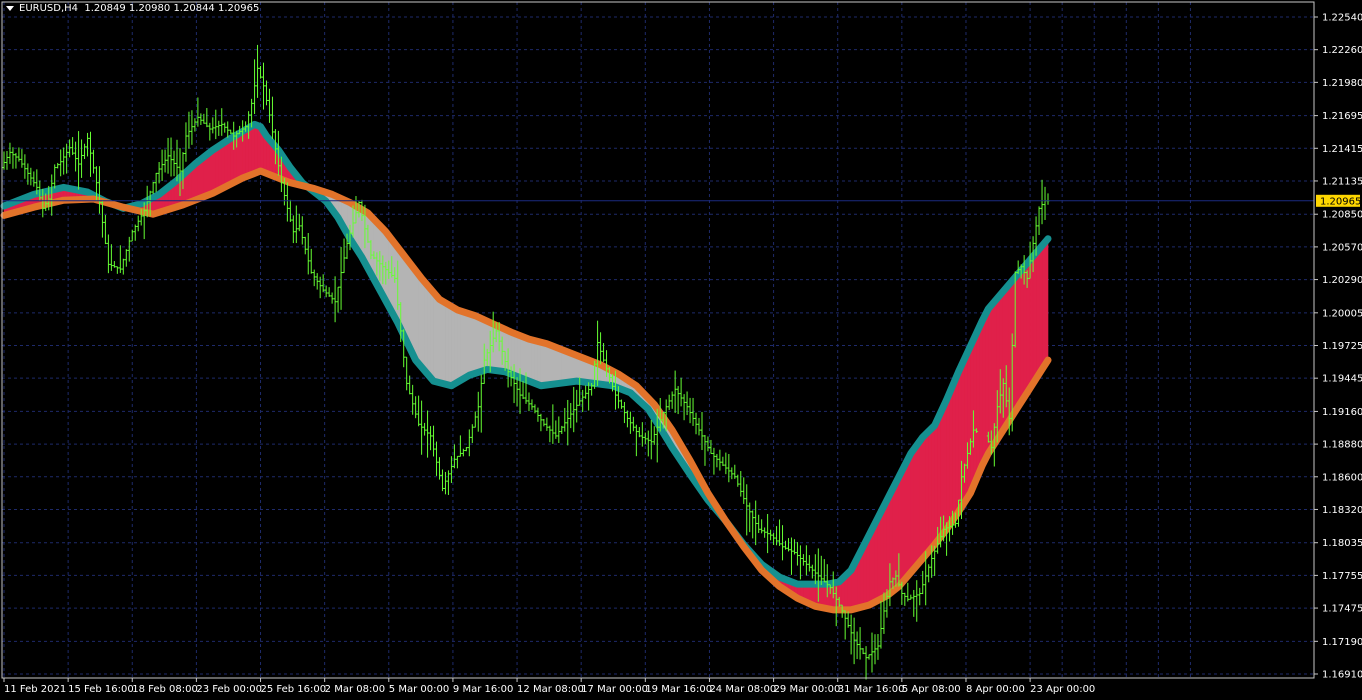  Describe the element at coordinates (1342, 18) in the screenshot. I see `y-tick-label-0: 1.22540` at that location.